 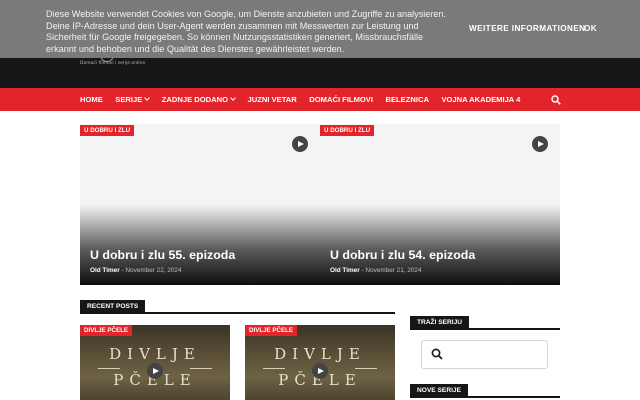 What do you see at coordinates (527, 28) in the screenshot?
I see `cookie-more-info-button: WEITERE INFORMATIONEN` at bounding box center [527, 28].